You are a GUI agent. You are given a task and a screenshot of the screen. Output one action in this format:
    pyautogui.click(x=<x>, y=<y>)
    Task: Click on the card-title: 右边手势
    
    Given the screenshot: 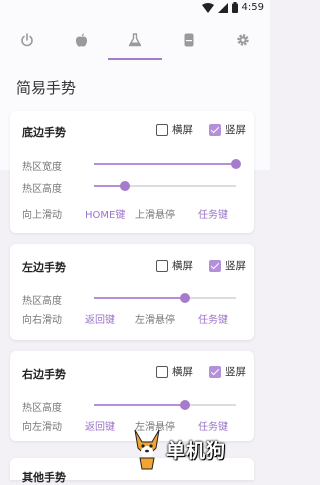 What is the action you would take?
    pyautogui.click(x=44, y=374)
    